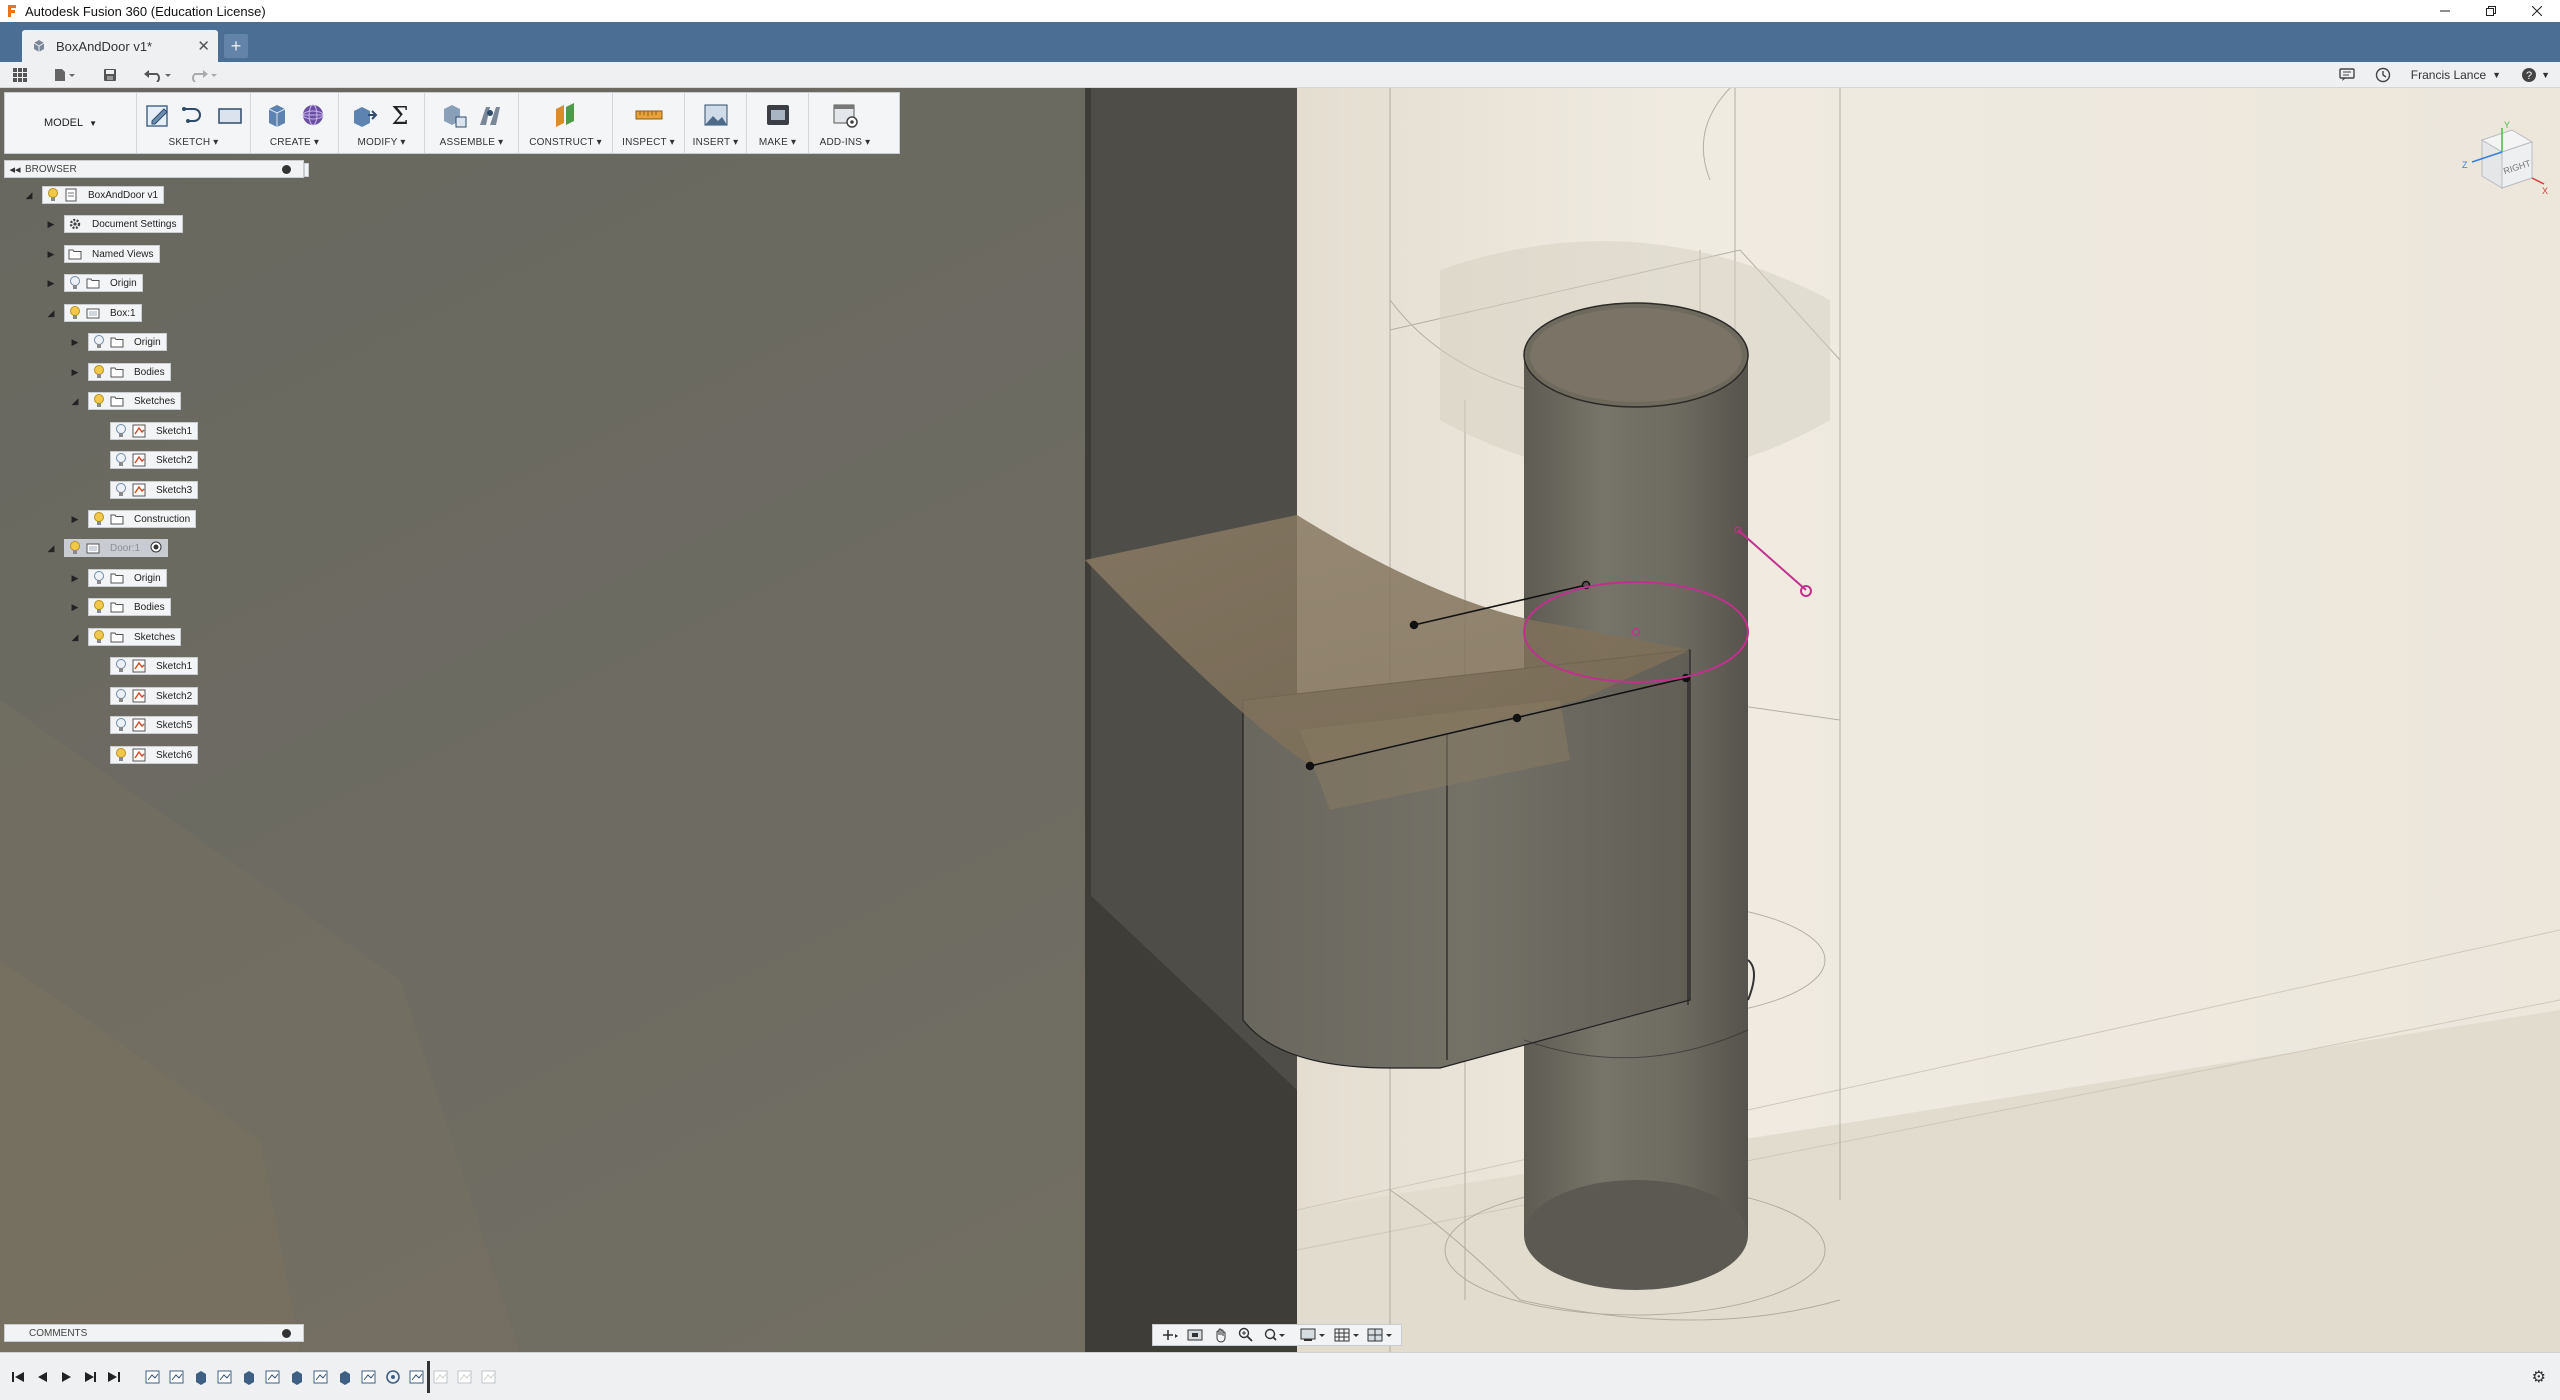  What do you see at coordinates (648, 142) in the screenshot?
I see `inspect-menu: INSPECT ▾` at bounding box center [648, 142].